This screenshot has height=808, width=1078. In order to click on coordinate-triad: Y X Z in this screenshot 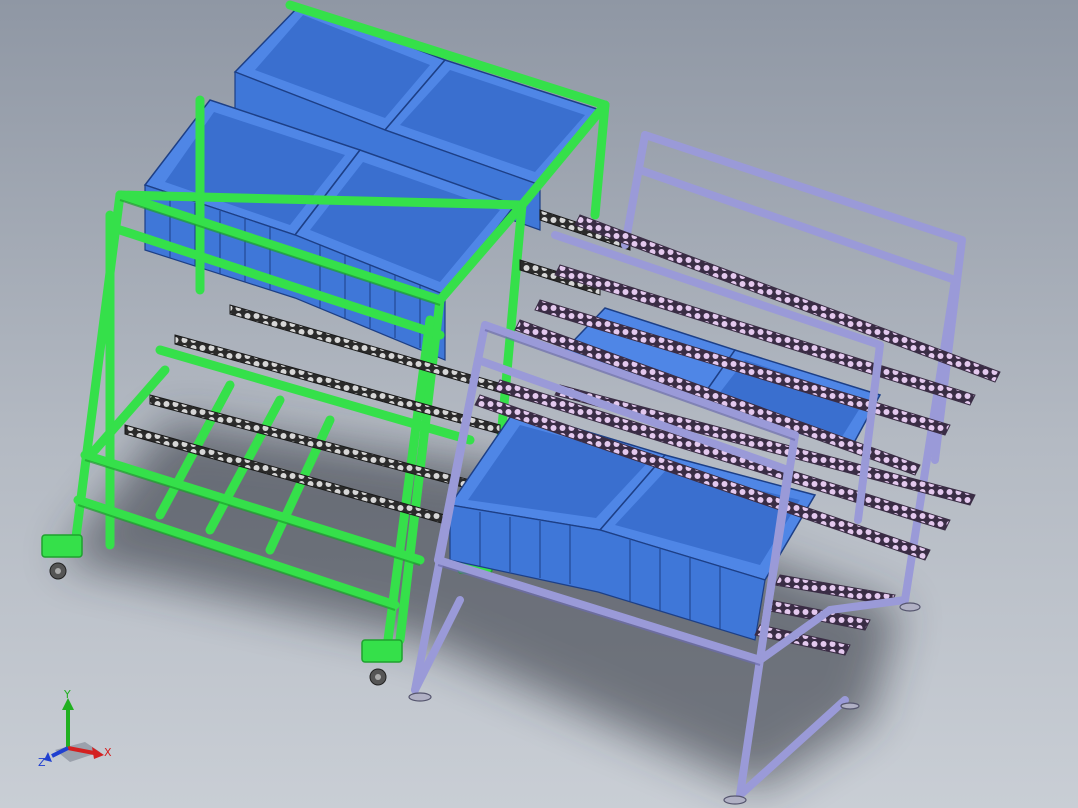, I will do `click(75, 729)`.